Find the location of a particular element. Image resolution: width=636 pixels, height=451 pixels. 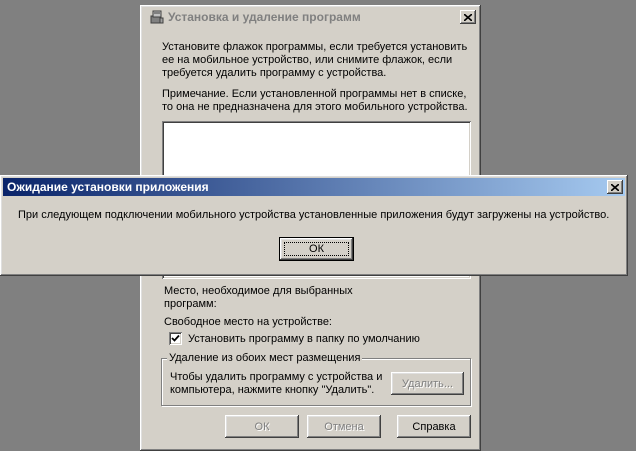

free-space-label: Свободное место на устройстве: is located at coordinates (248, 322).